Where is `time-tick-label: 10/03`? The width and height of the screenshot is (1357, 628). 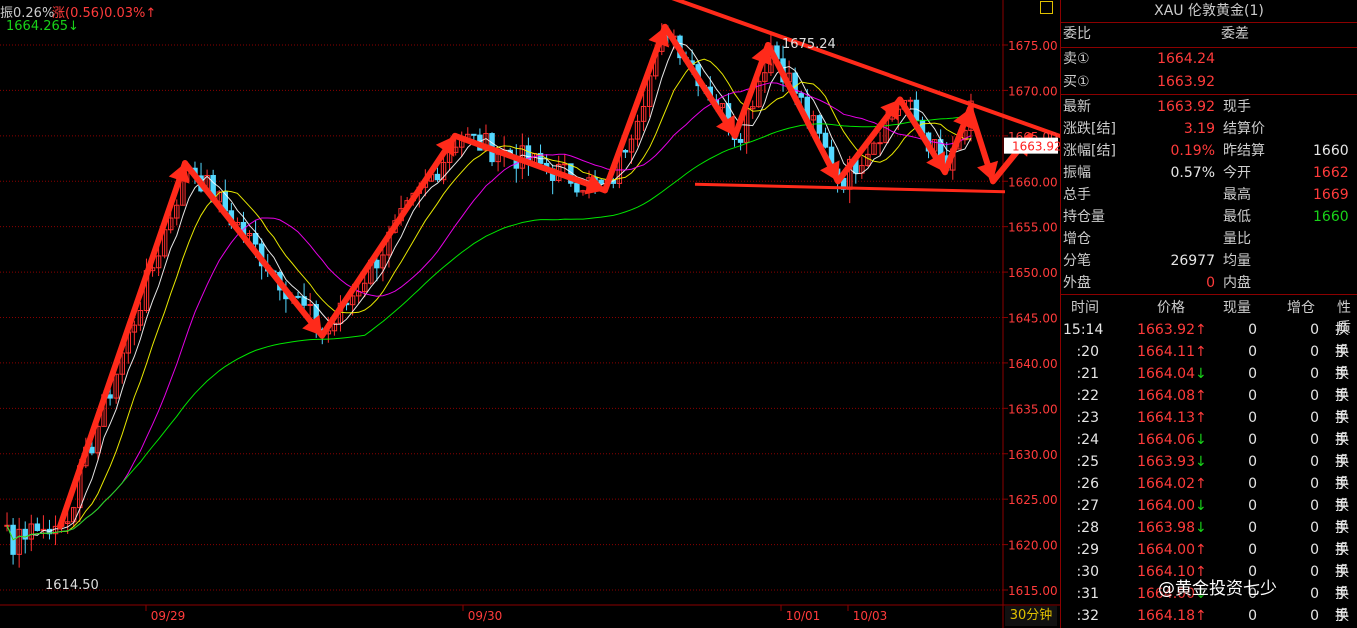 time-tick-label: 10/03 is located at coordinates (870, 616).